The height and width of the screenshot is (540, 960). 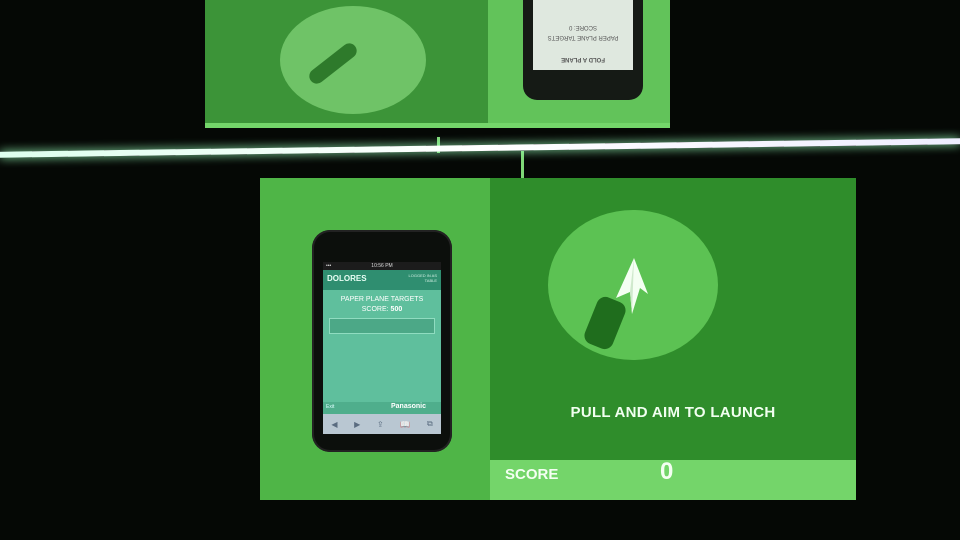 I want to click on share-icon: ⇪, so click(x=380, y=424).